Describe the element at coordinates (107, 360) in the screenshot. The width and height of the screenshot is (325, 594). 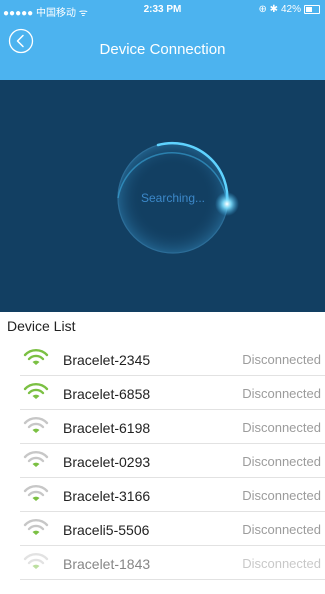
I see `device-name: Bracelet-2345` at that location.